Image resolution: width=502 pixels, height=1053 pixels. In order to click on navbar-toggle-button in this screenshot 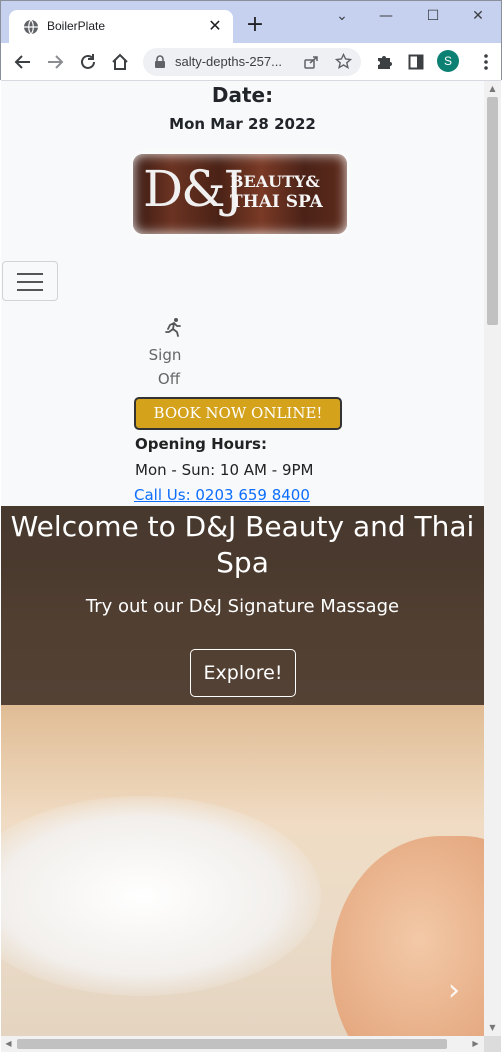, I will do `click(30, 281)`.